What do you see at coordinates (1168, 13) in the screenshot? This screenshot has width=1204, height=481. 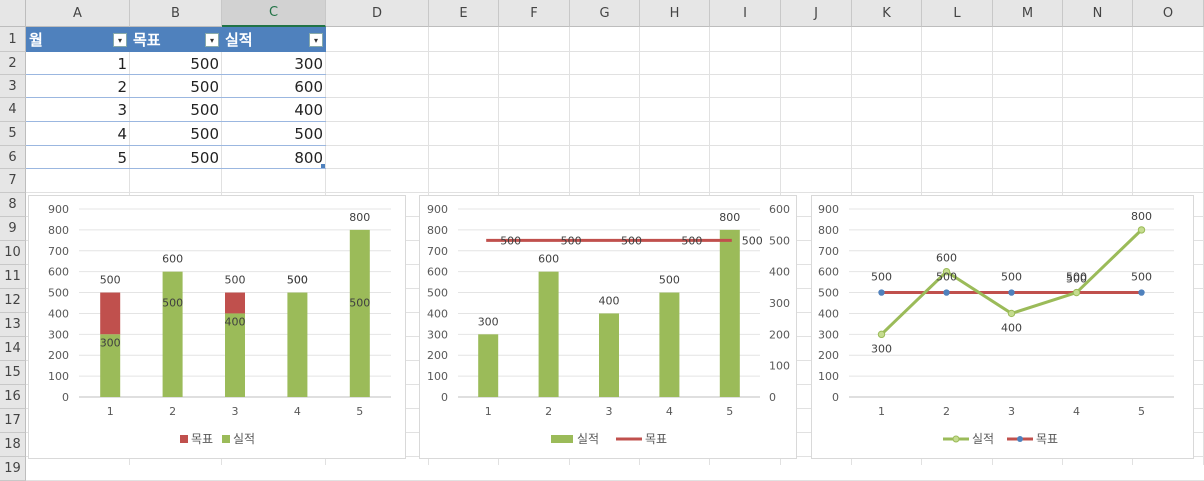 I see `column-header-o: O` at bounding box center [1168, 13].